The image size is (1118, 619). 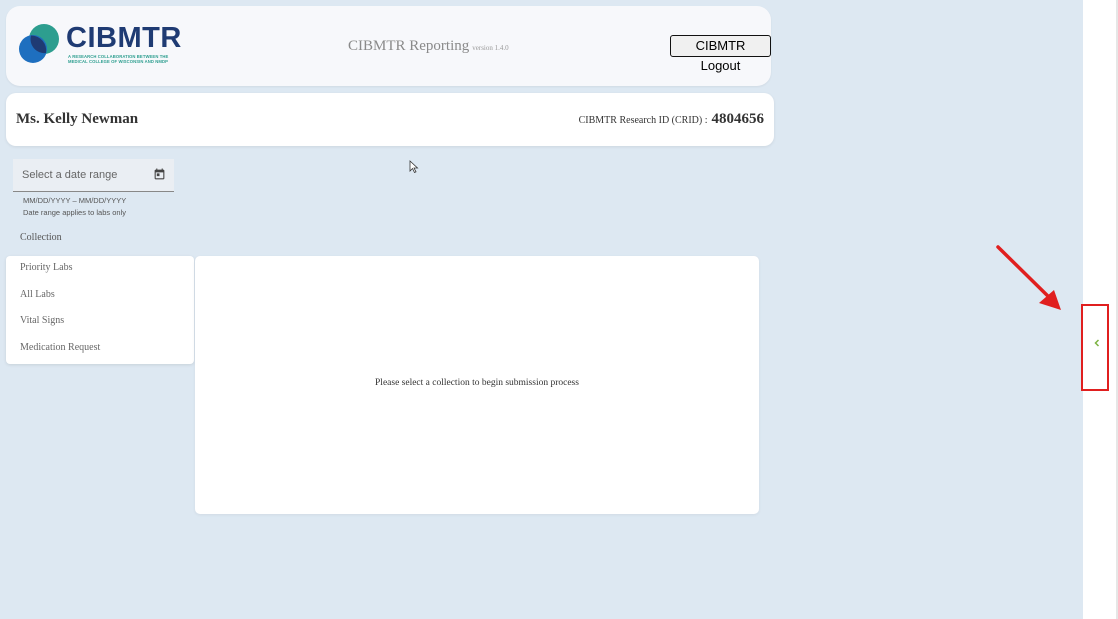 I want to click on app-title-text: CIBMTR Reporting, so click(x=409, y=46).